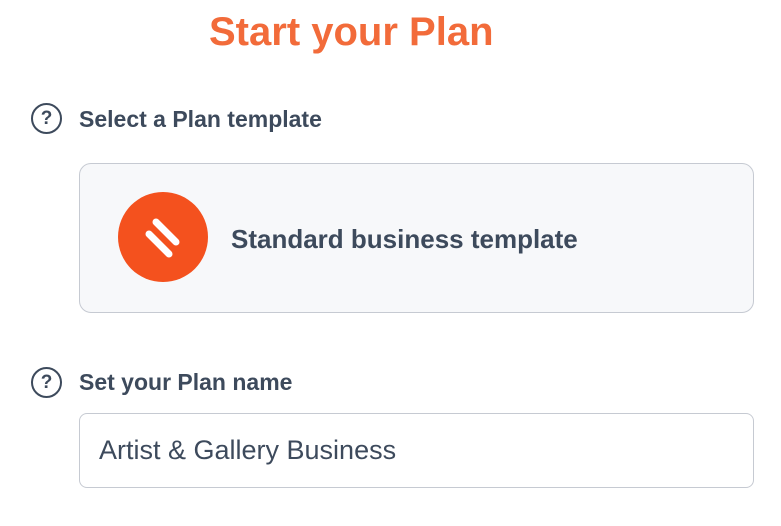 This screenshot has width=781, height=526. Describe the element at coordinates (186, 382) in the screenshot. I see `plan-name-label: Set your Plan name` at that location.